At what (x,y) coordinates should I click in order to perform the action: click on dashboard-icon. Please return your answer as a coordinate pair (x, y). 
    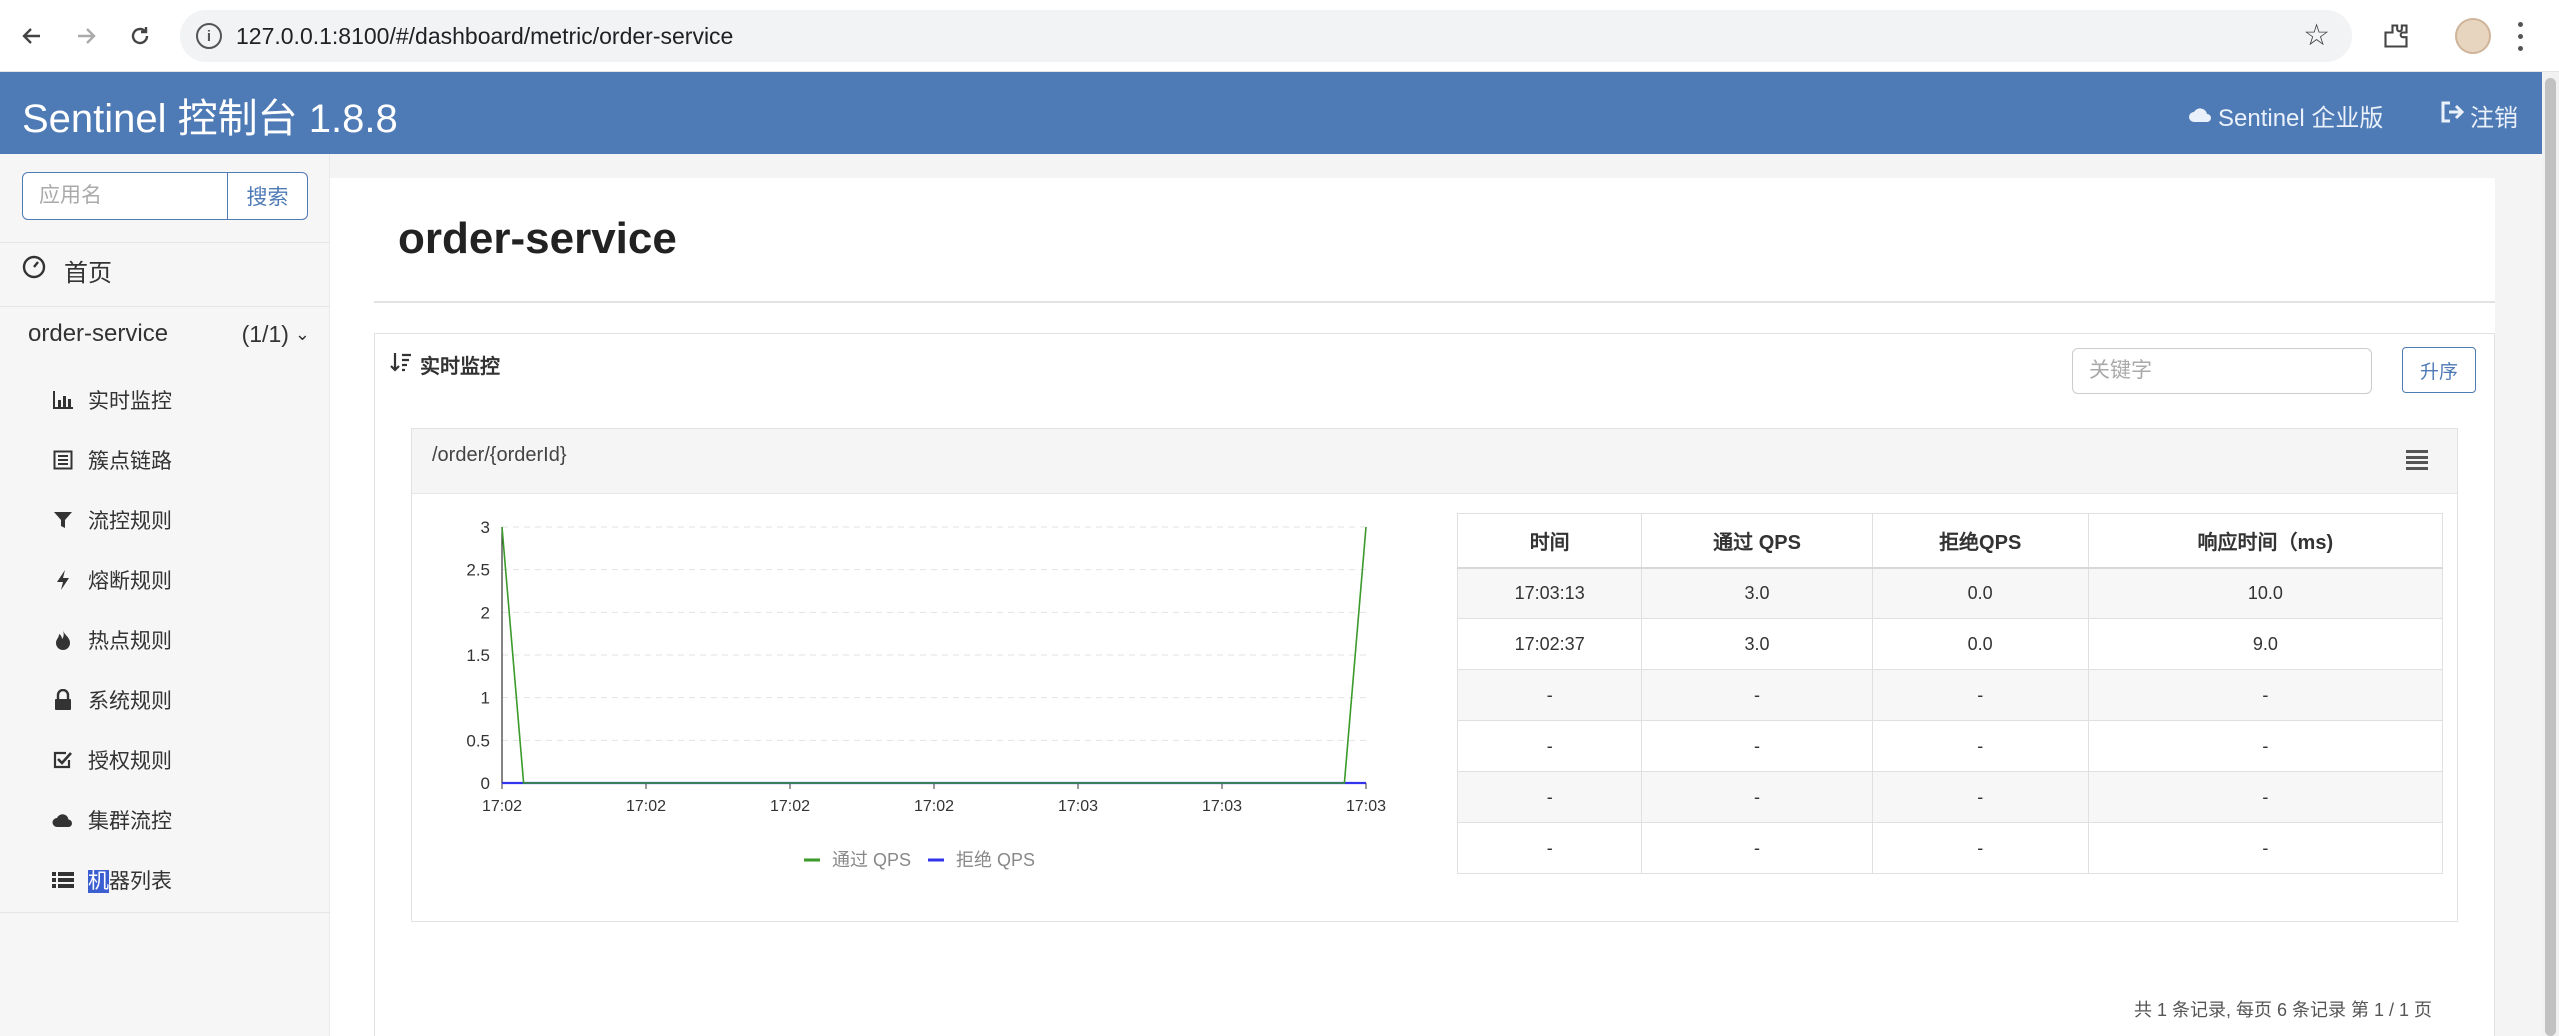
    Looking at the image, I should click on (34, 270).